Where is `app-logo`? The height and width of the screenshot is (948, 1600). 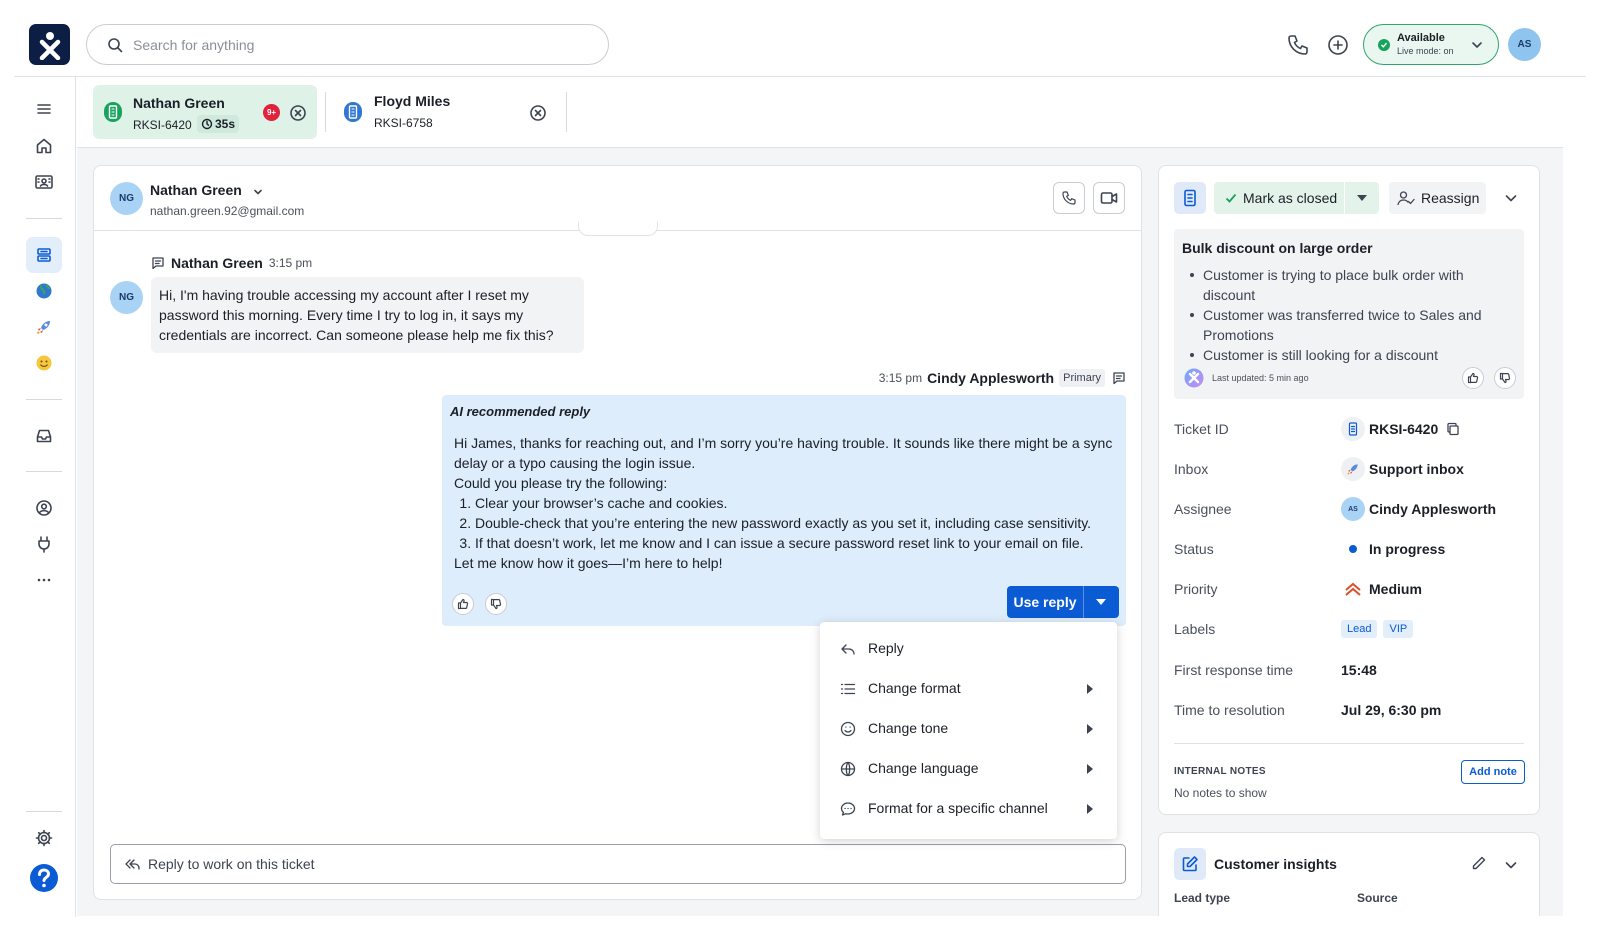 app-logo is located at coordinates (49, 44).